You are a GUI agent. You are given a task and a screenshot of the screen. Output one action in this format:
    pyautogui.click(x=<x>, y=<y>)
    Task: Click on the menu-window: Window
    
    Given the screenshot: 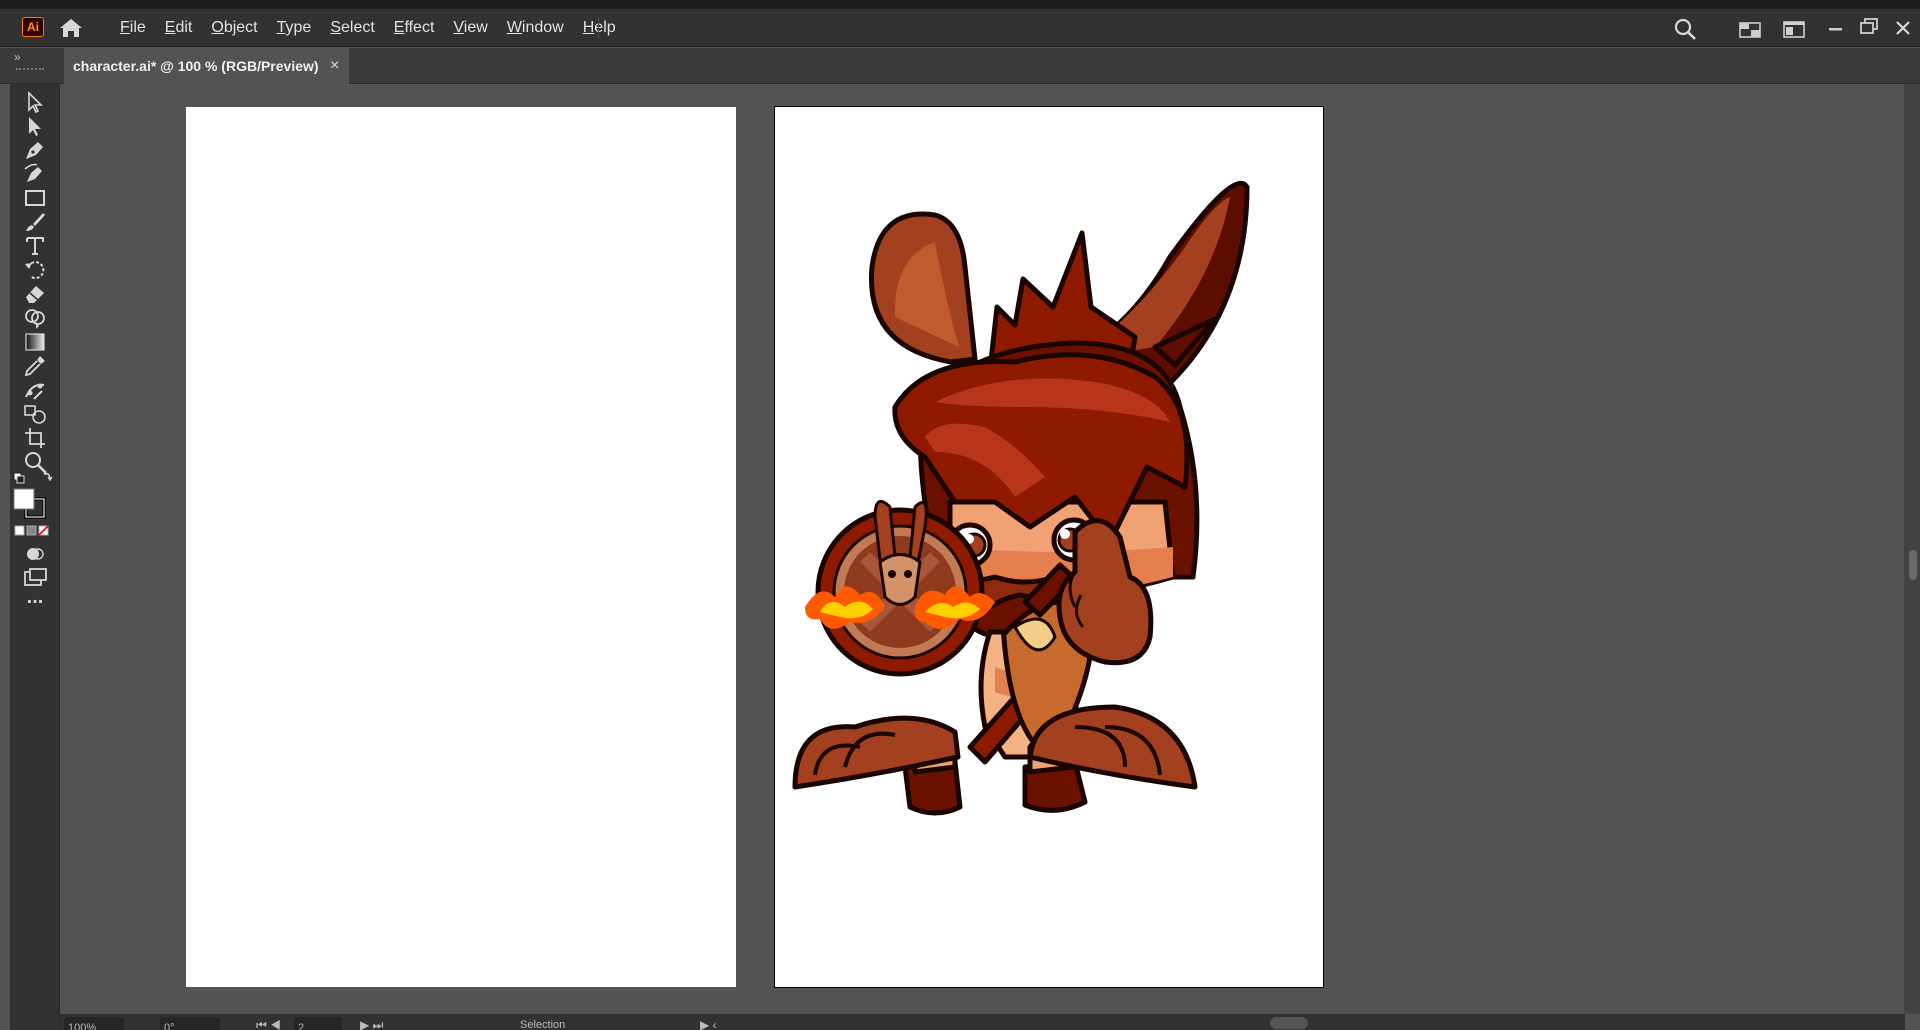 What is the action you would take?
    pyautogui.click(x=535, y=28)
    